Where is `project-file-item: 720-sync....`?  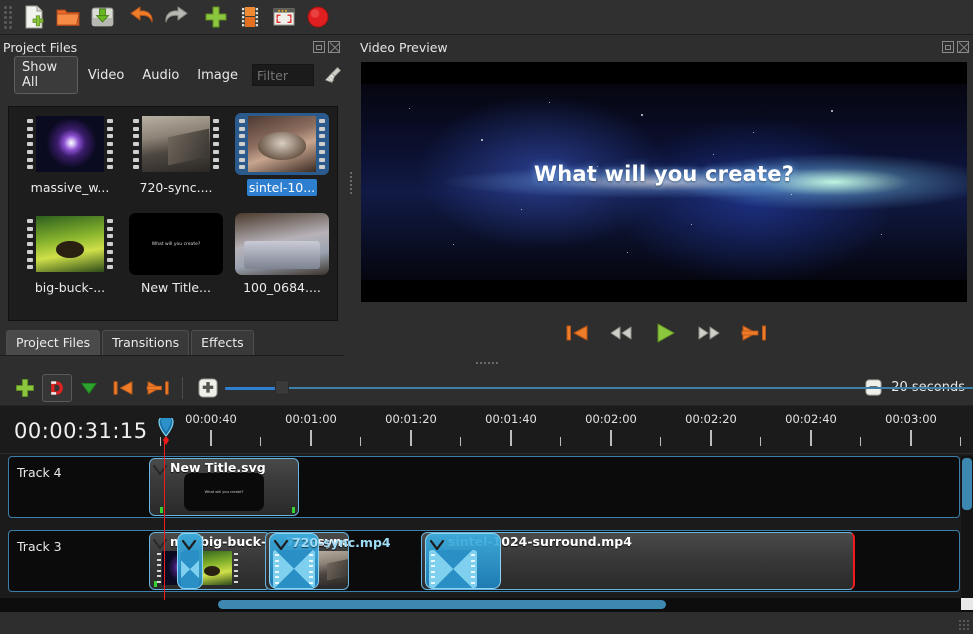 project-file-item: 720-sync.... is located at coordinates (176, 163).